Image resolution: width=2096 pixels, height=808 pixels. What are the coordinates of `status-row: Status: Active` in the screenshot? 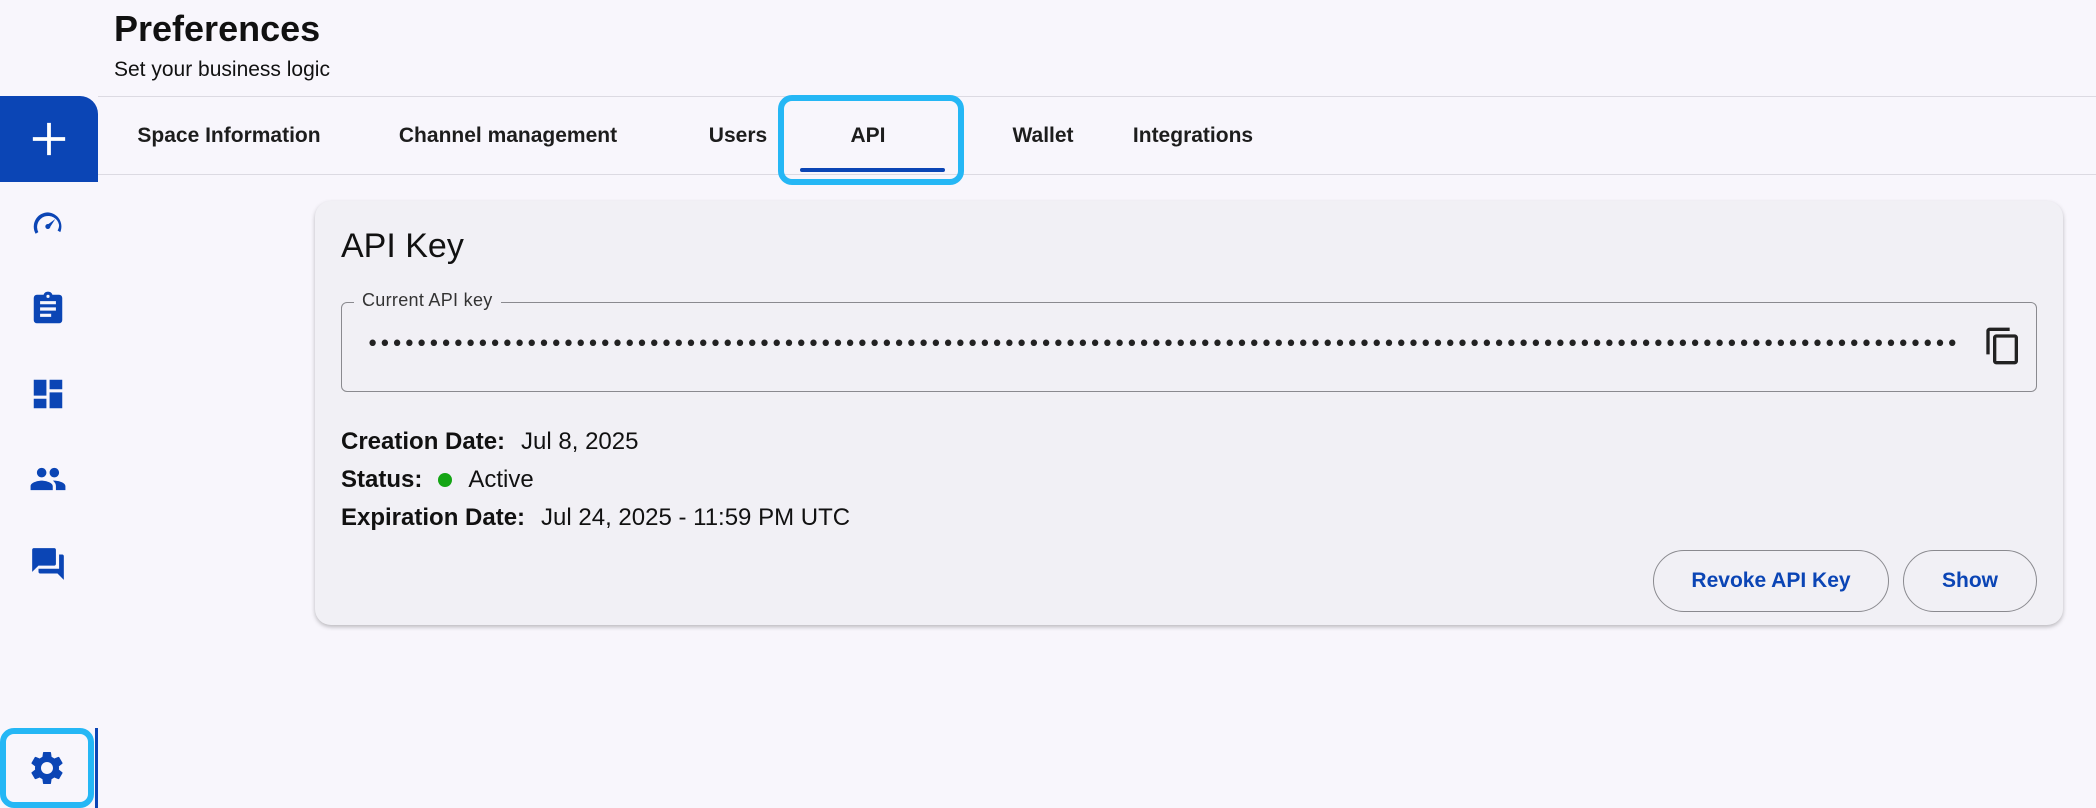 It's located at (437, 480).